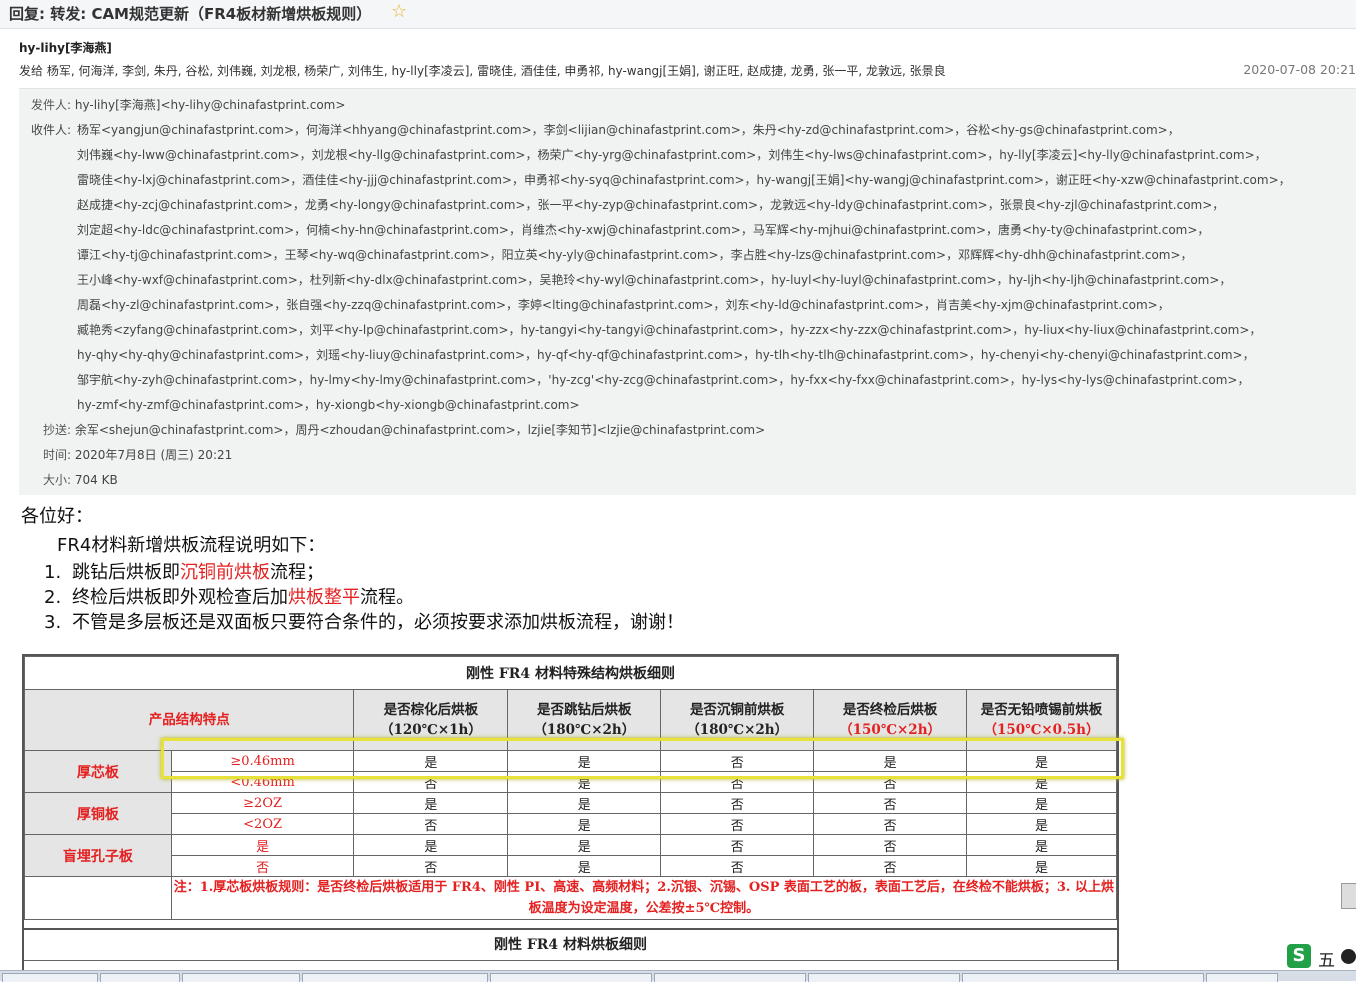 Image resolution: width=1356 pixels, height=982 pixels. I want to click on sub-condition: <2OZ, so click(262, 824).